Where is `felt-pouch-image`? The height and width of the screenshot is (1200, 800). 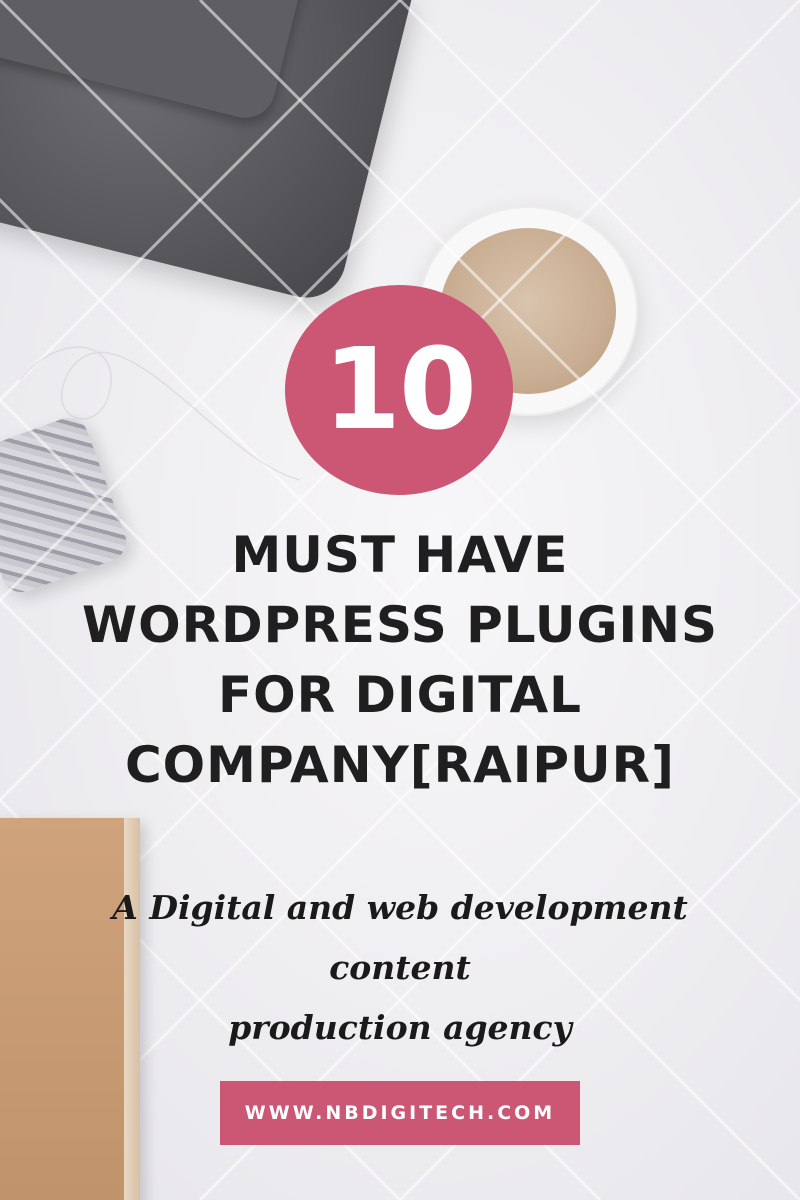 felt-pouch-image is located at coordinates (206, 153).